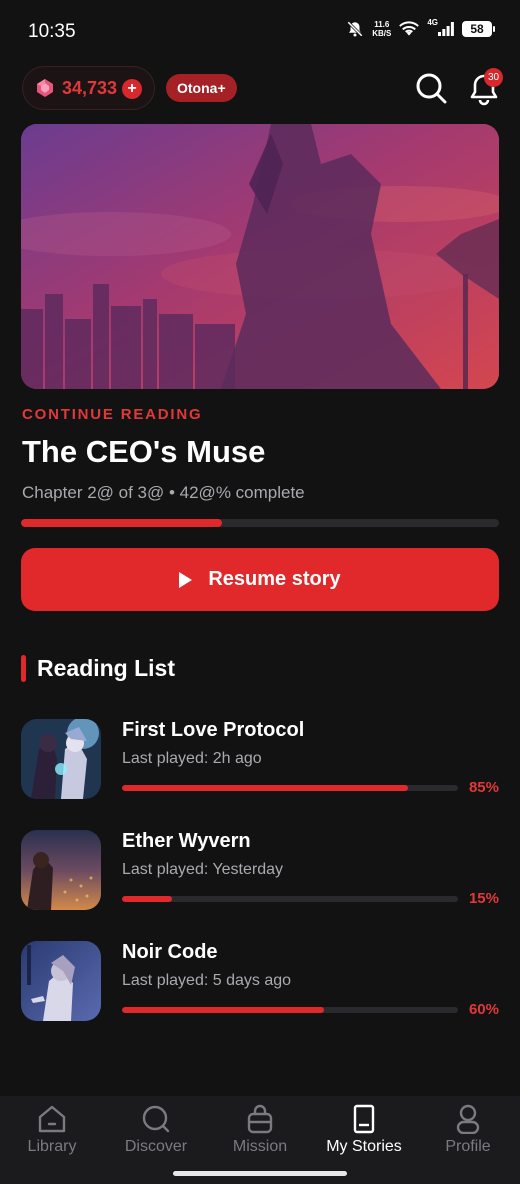 This screenshot has height=1184, width=520. Describe the element at coordinates (364, 1119) in the screenshot. I see `book-icon` at that location.